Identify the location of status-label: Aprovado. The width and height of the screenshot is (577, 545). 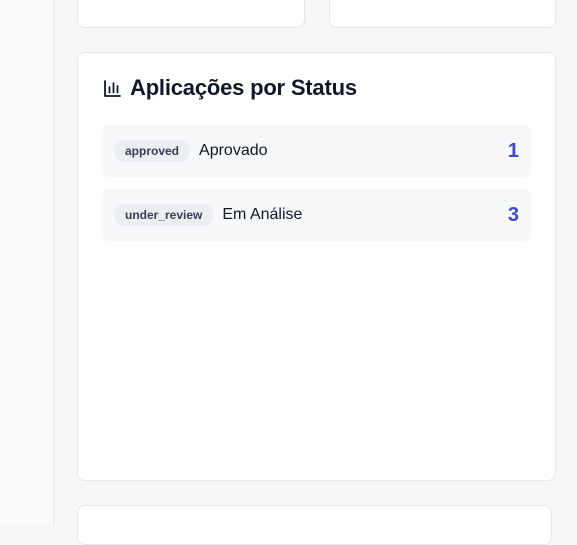
(233, 150).